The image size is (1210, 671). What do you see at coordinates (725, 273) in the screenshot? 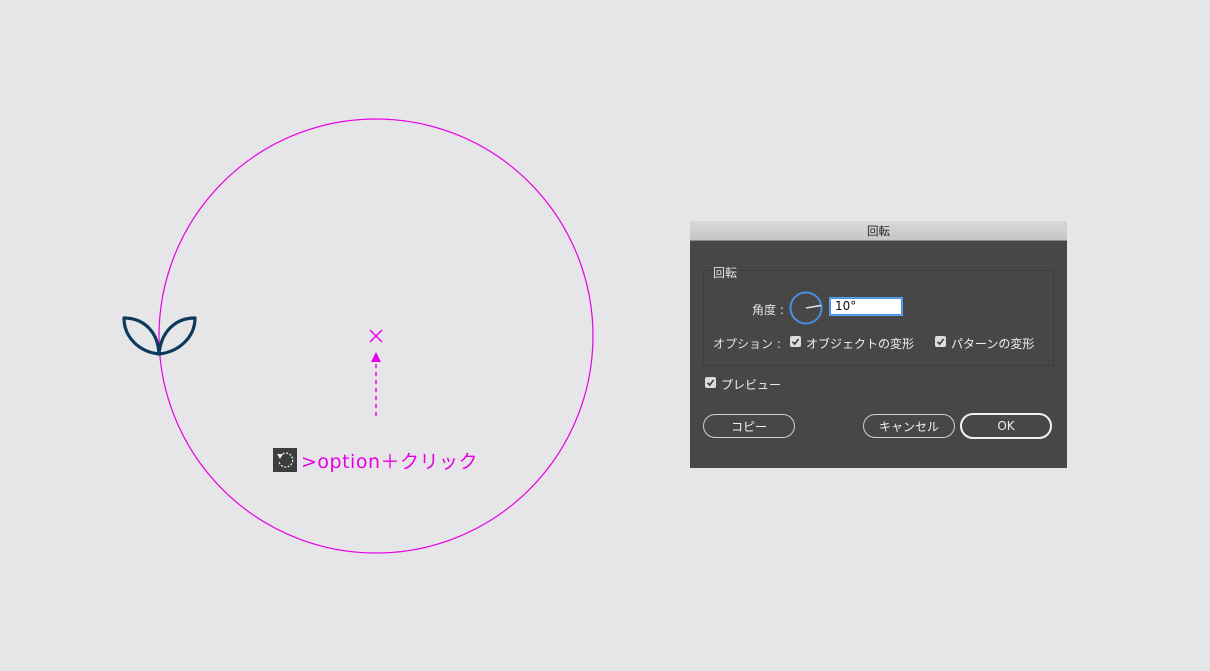
I see `rotate-group-label: 回転` at bounding box center [725, 273].